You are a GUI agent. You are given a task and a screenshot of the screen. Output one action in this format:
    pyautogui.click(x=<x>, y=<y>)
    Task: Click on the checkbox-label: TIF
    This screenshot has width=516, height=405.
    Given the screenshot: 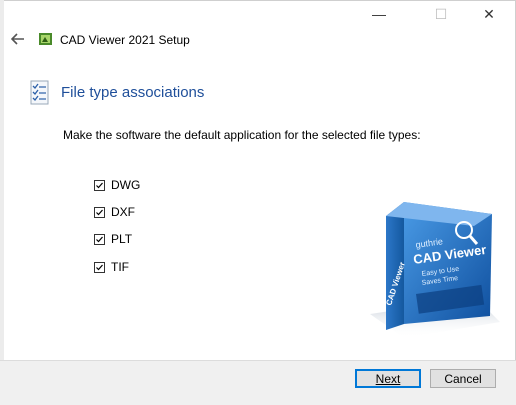 What is the action you would take?
    pyautogui.click(x=120, y=267)
    